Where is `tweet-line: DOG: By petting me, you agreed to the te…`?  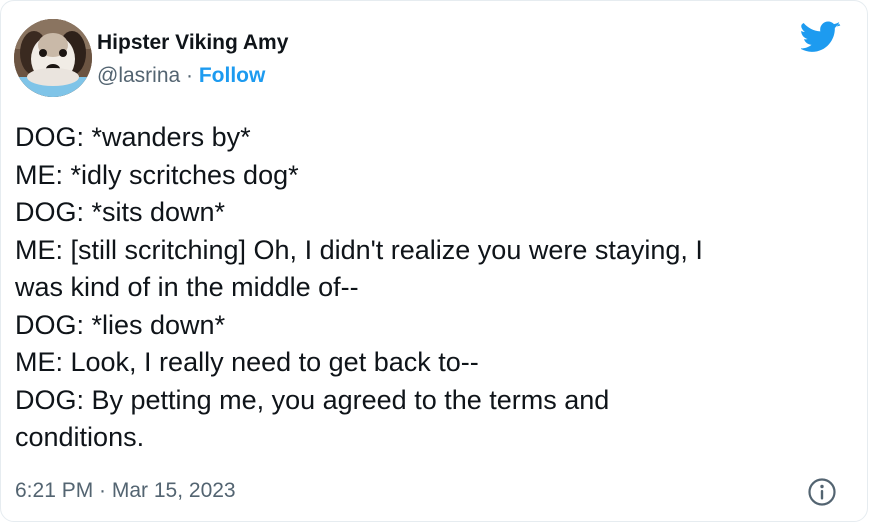 tweet-line: DOG: By petting me, you agreed to the te… is located at coordinates (312, 399).